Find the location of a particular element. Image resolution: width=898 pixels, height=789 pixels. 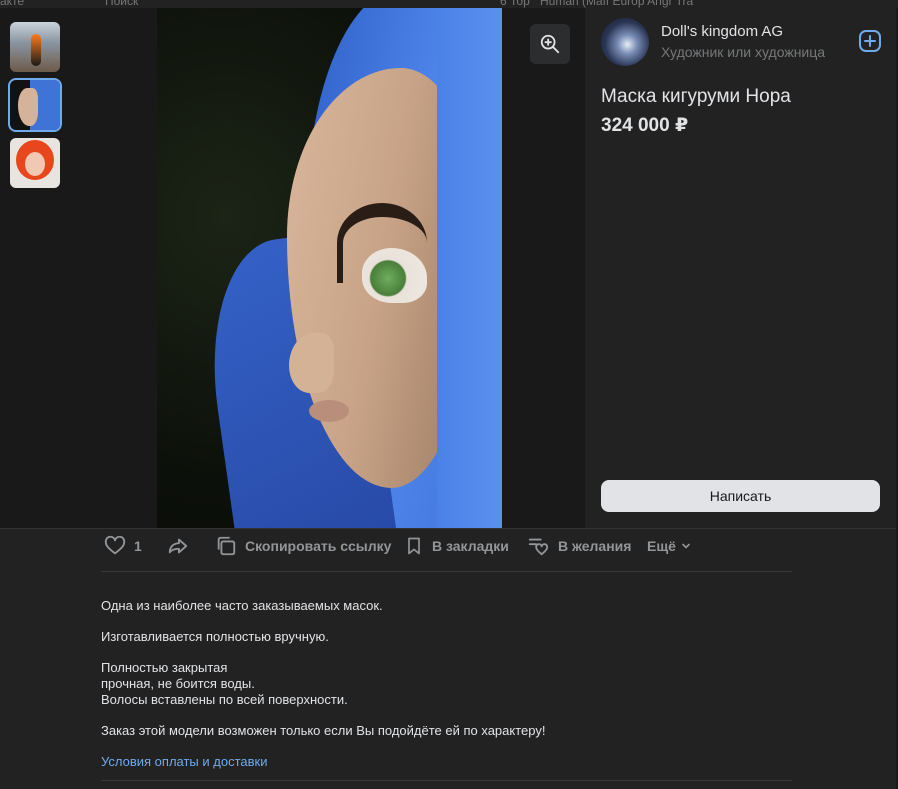

copy-link-label: Скопировать ссылку is located at coordinates (318, 546).